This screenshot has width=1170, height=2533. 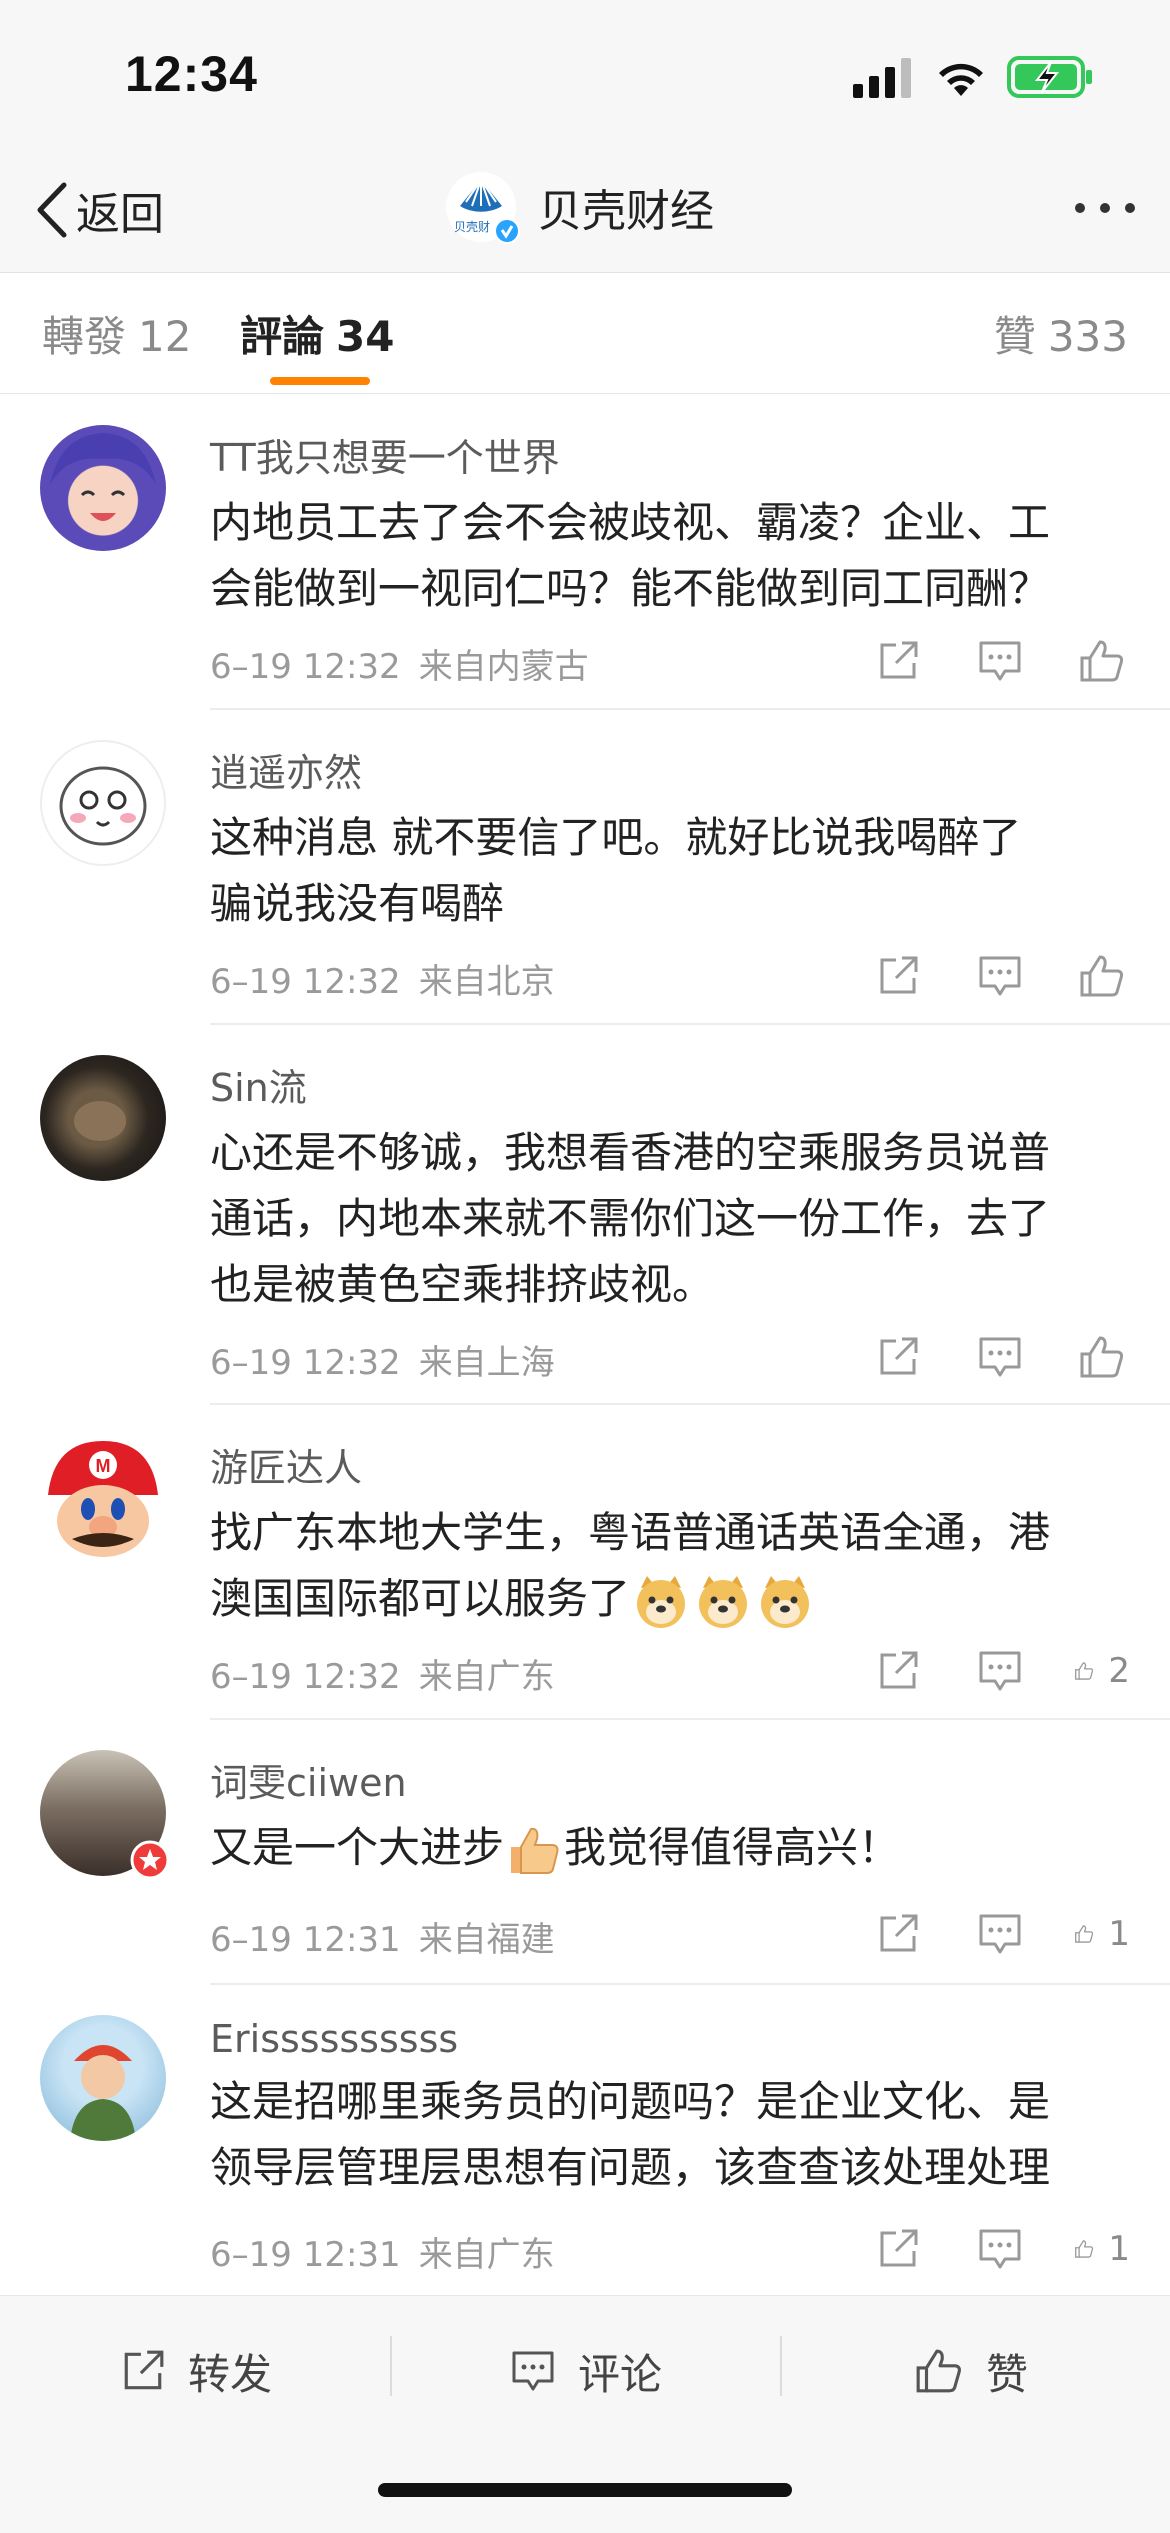 I want to click on tab-reposts-count: 12, so click(x=165, y=336).